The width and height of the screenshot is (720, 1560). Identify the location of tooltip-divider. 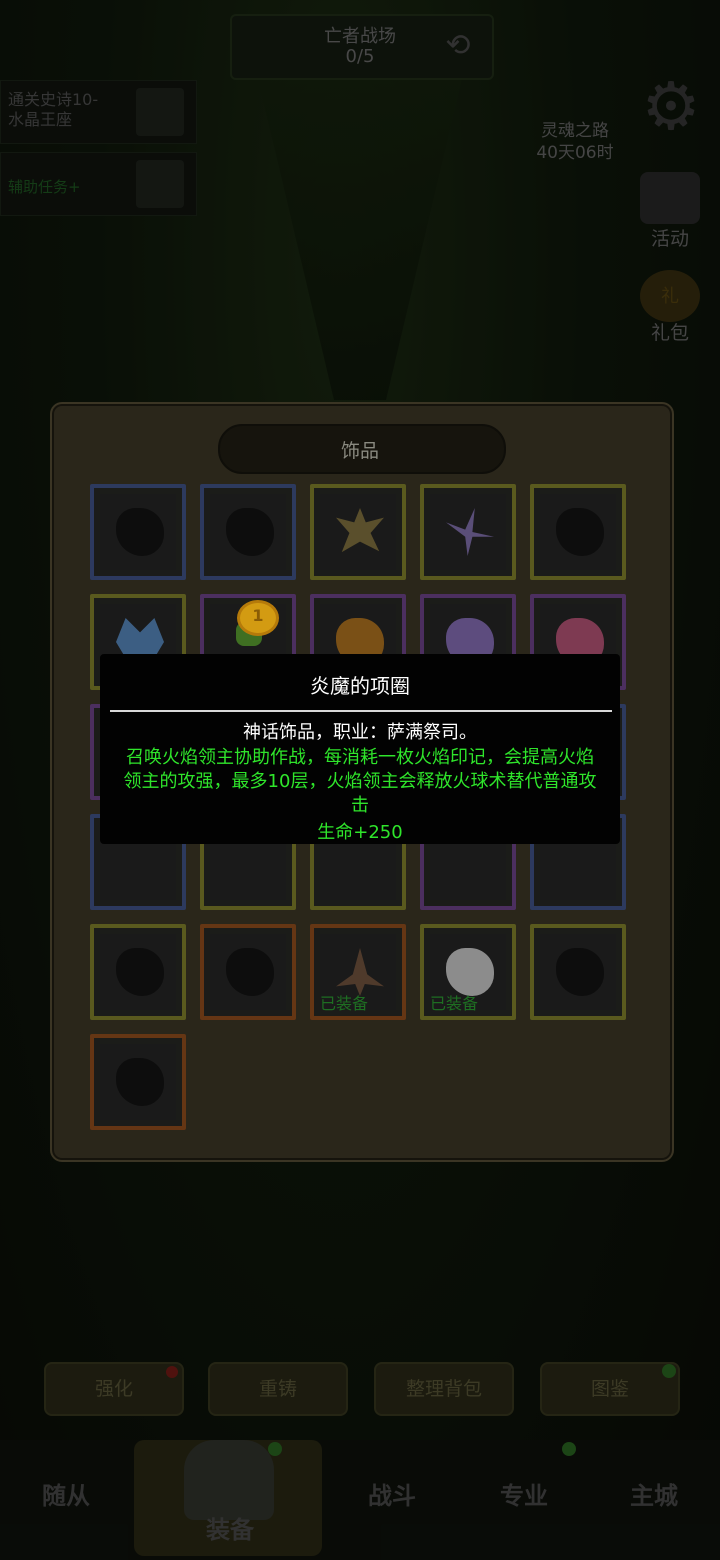
(361, 711).